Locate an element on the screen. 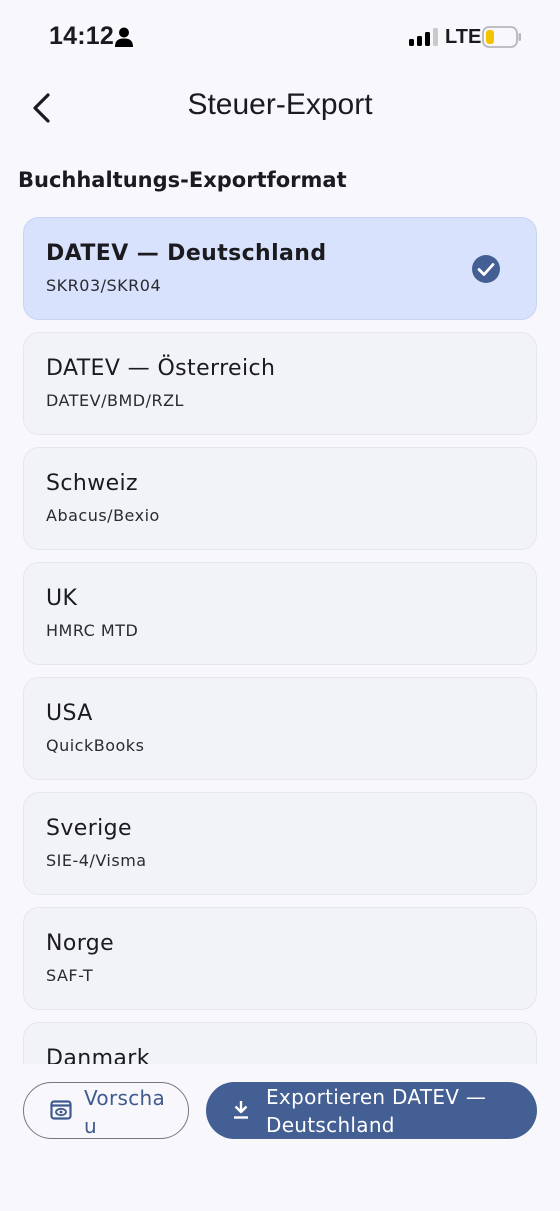  format-subtitle: SAF-T is located at coordinates (70, 975).